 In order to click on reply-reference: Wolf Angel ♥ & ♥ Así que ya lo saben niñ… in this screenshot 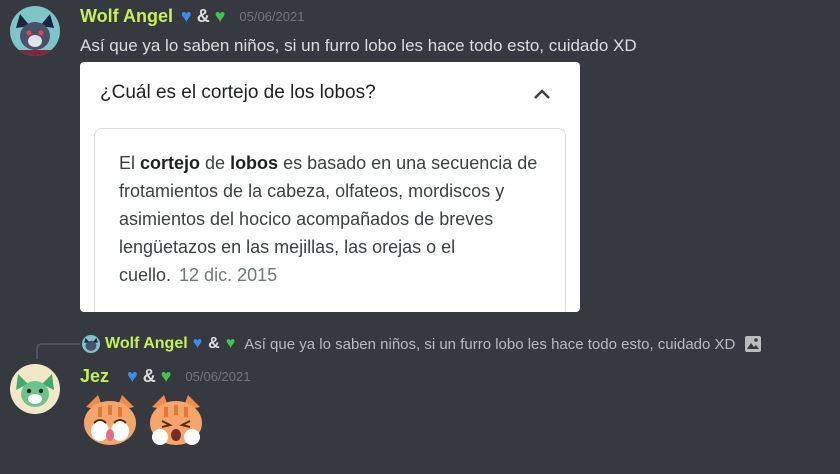, I will do `click(422, 344)`.